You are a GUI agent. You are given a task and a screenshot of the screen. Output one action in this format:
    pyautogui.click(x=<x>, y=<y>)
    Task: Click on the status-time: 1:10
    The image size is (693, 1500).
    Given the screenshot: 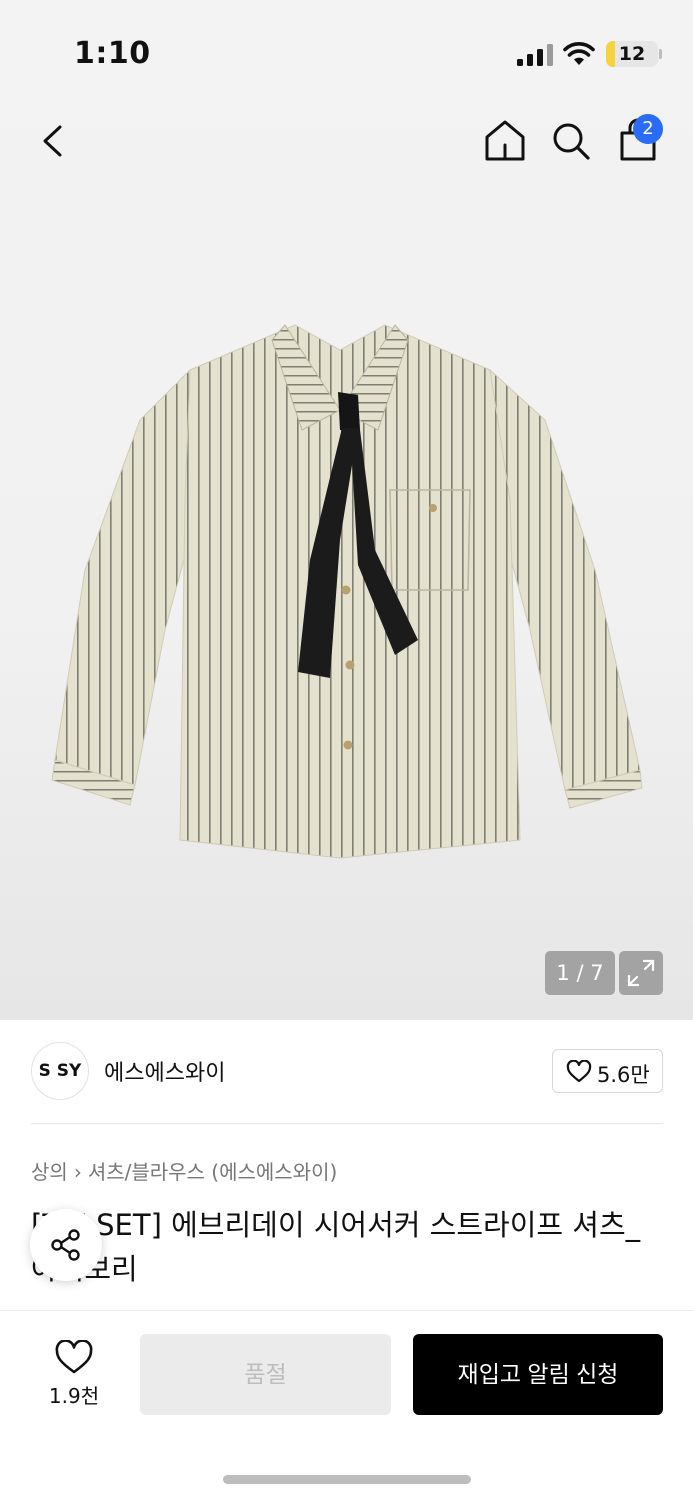 What is the action you would take?
    pyautogui.click(x=112, y=53)
    